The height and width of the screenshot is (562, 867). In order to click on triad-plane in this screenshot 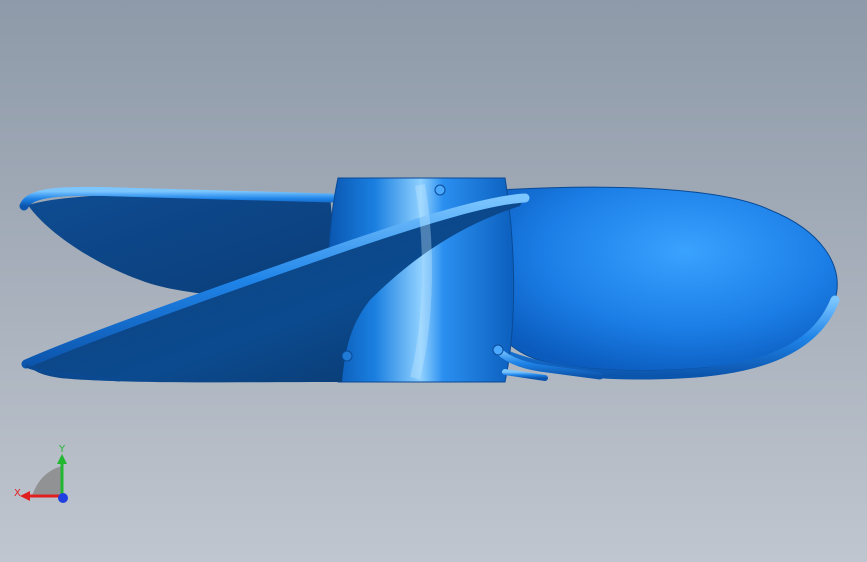, I will do `click(47, 481)`.